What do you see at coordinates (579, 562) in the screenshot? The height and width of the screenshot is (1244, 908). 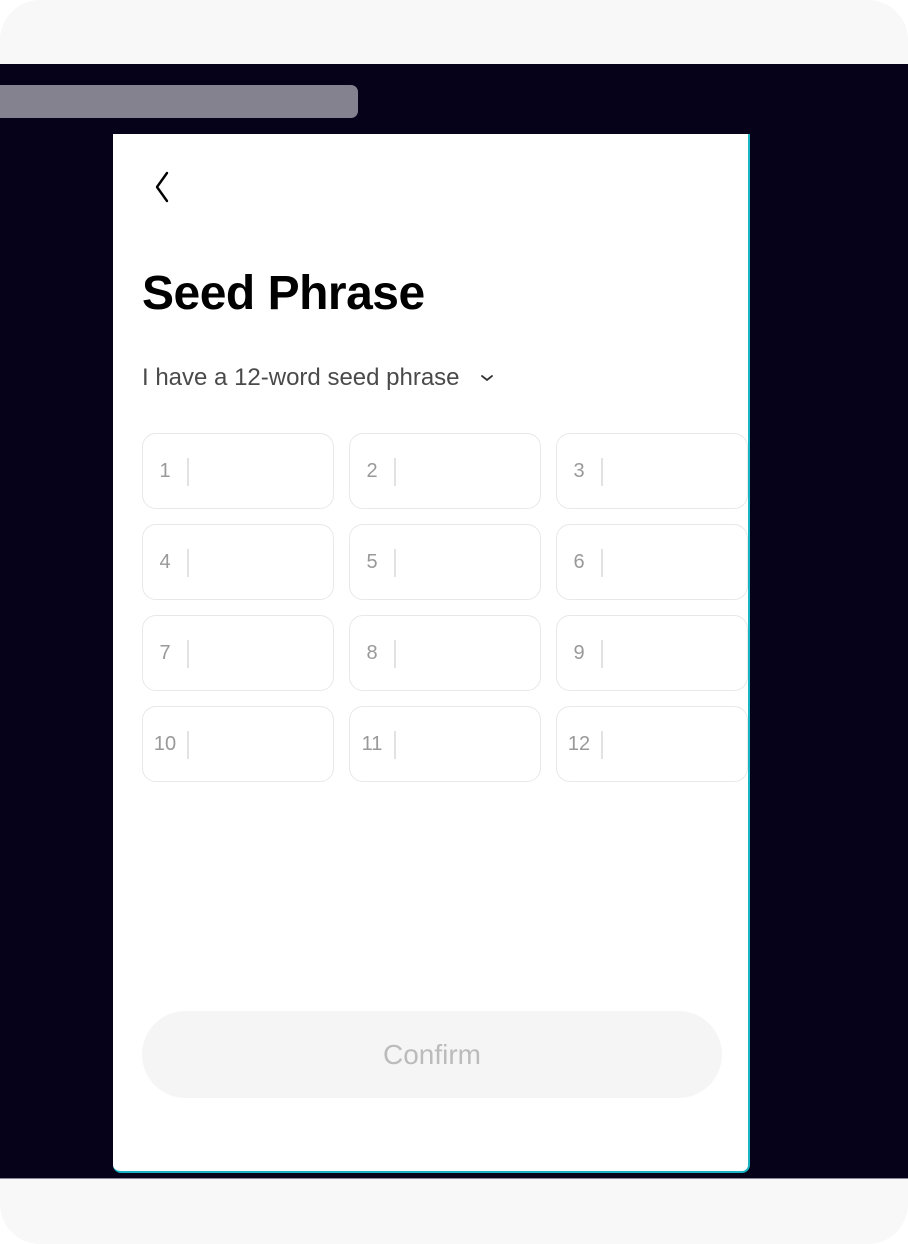 I see `word-index-label: 6` at bounding box center [579, 562].